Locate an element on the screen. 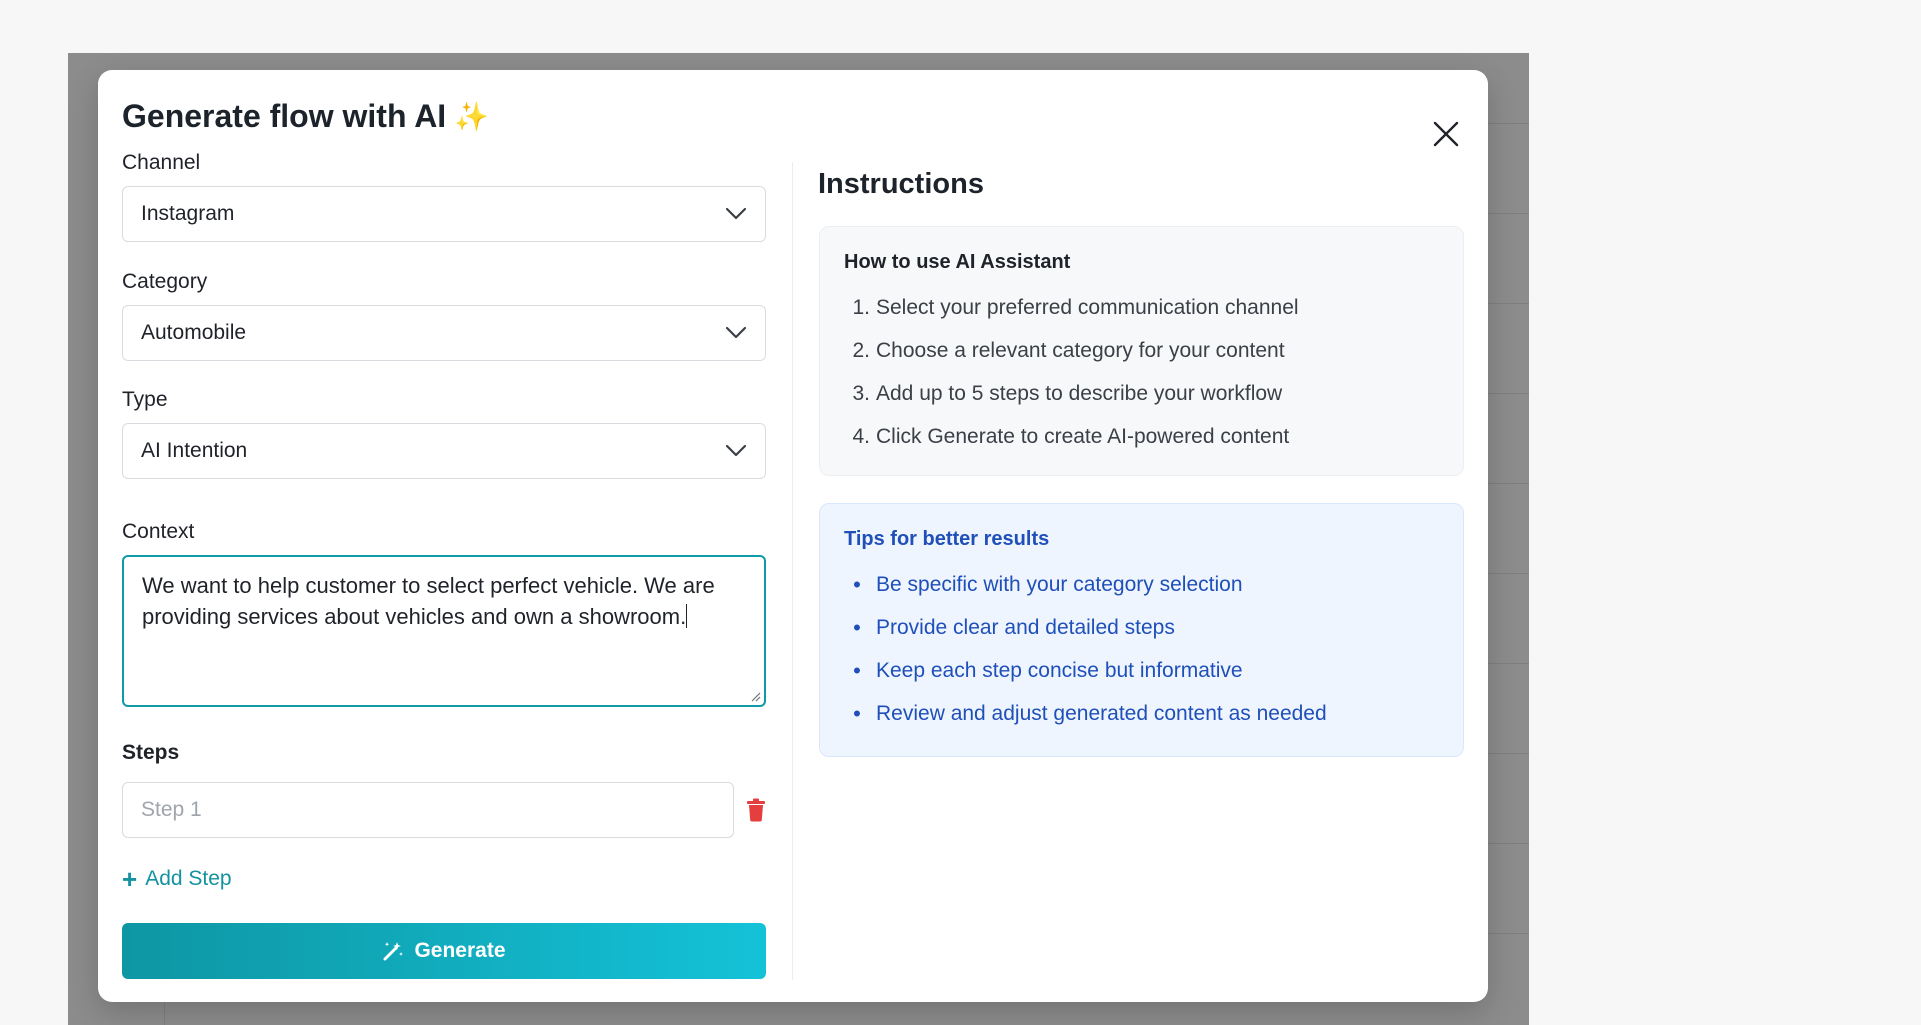 The height and width of the screenshot is (1025, 1921). type-select-value: AI Intention is located at coordinates (194, 450).